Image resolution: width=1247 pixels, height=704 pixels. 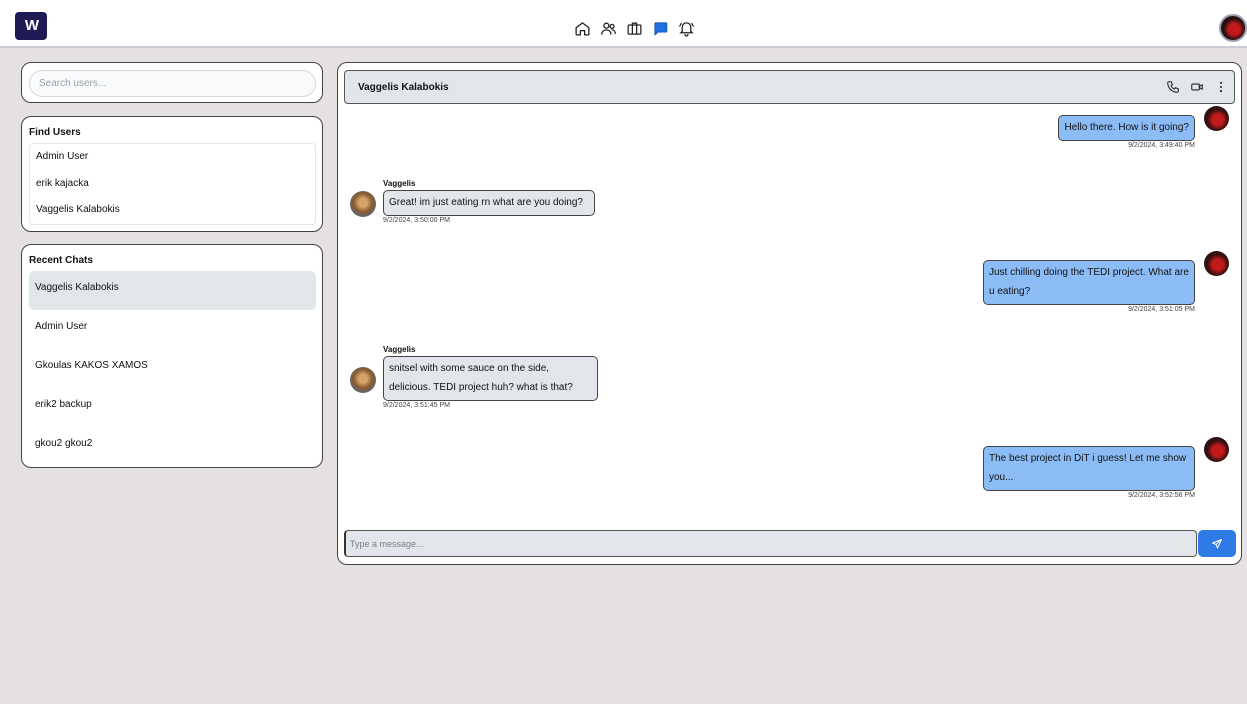 What do you see at coordinates (770, 543) in the screenshot?
I see `message-input` at bounding box center [770, 543].